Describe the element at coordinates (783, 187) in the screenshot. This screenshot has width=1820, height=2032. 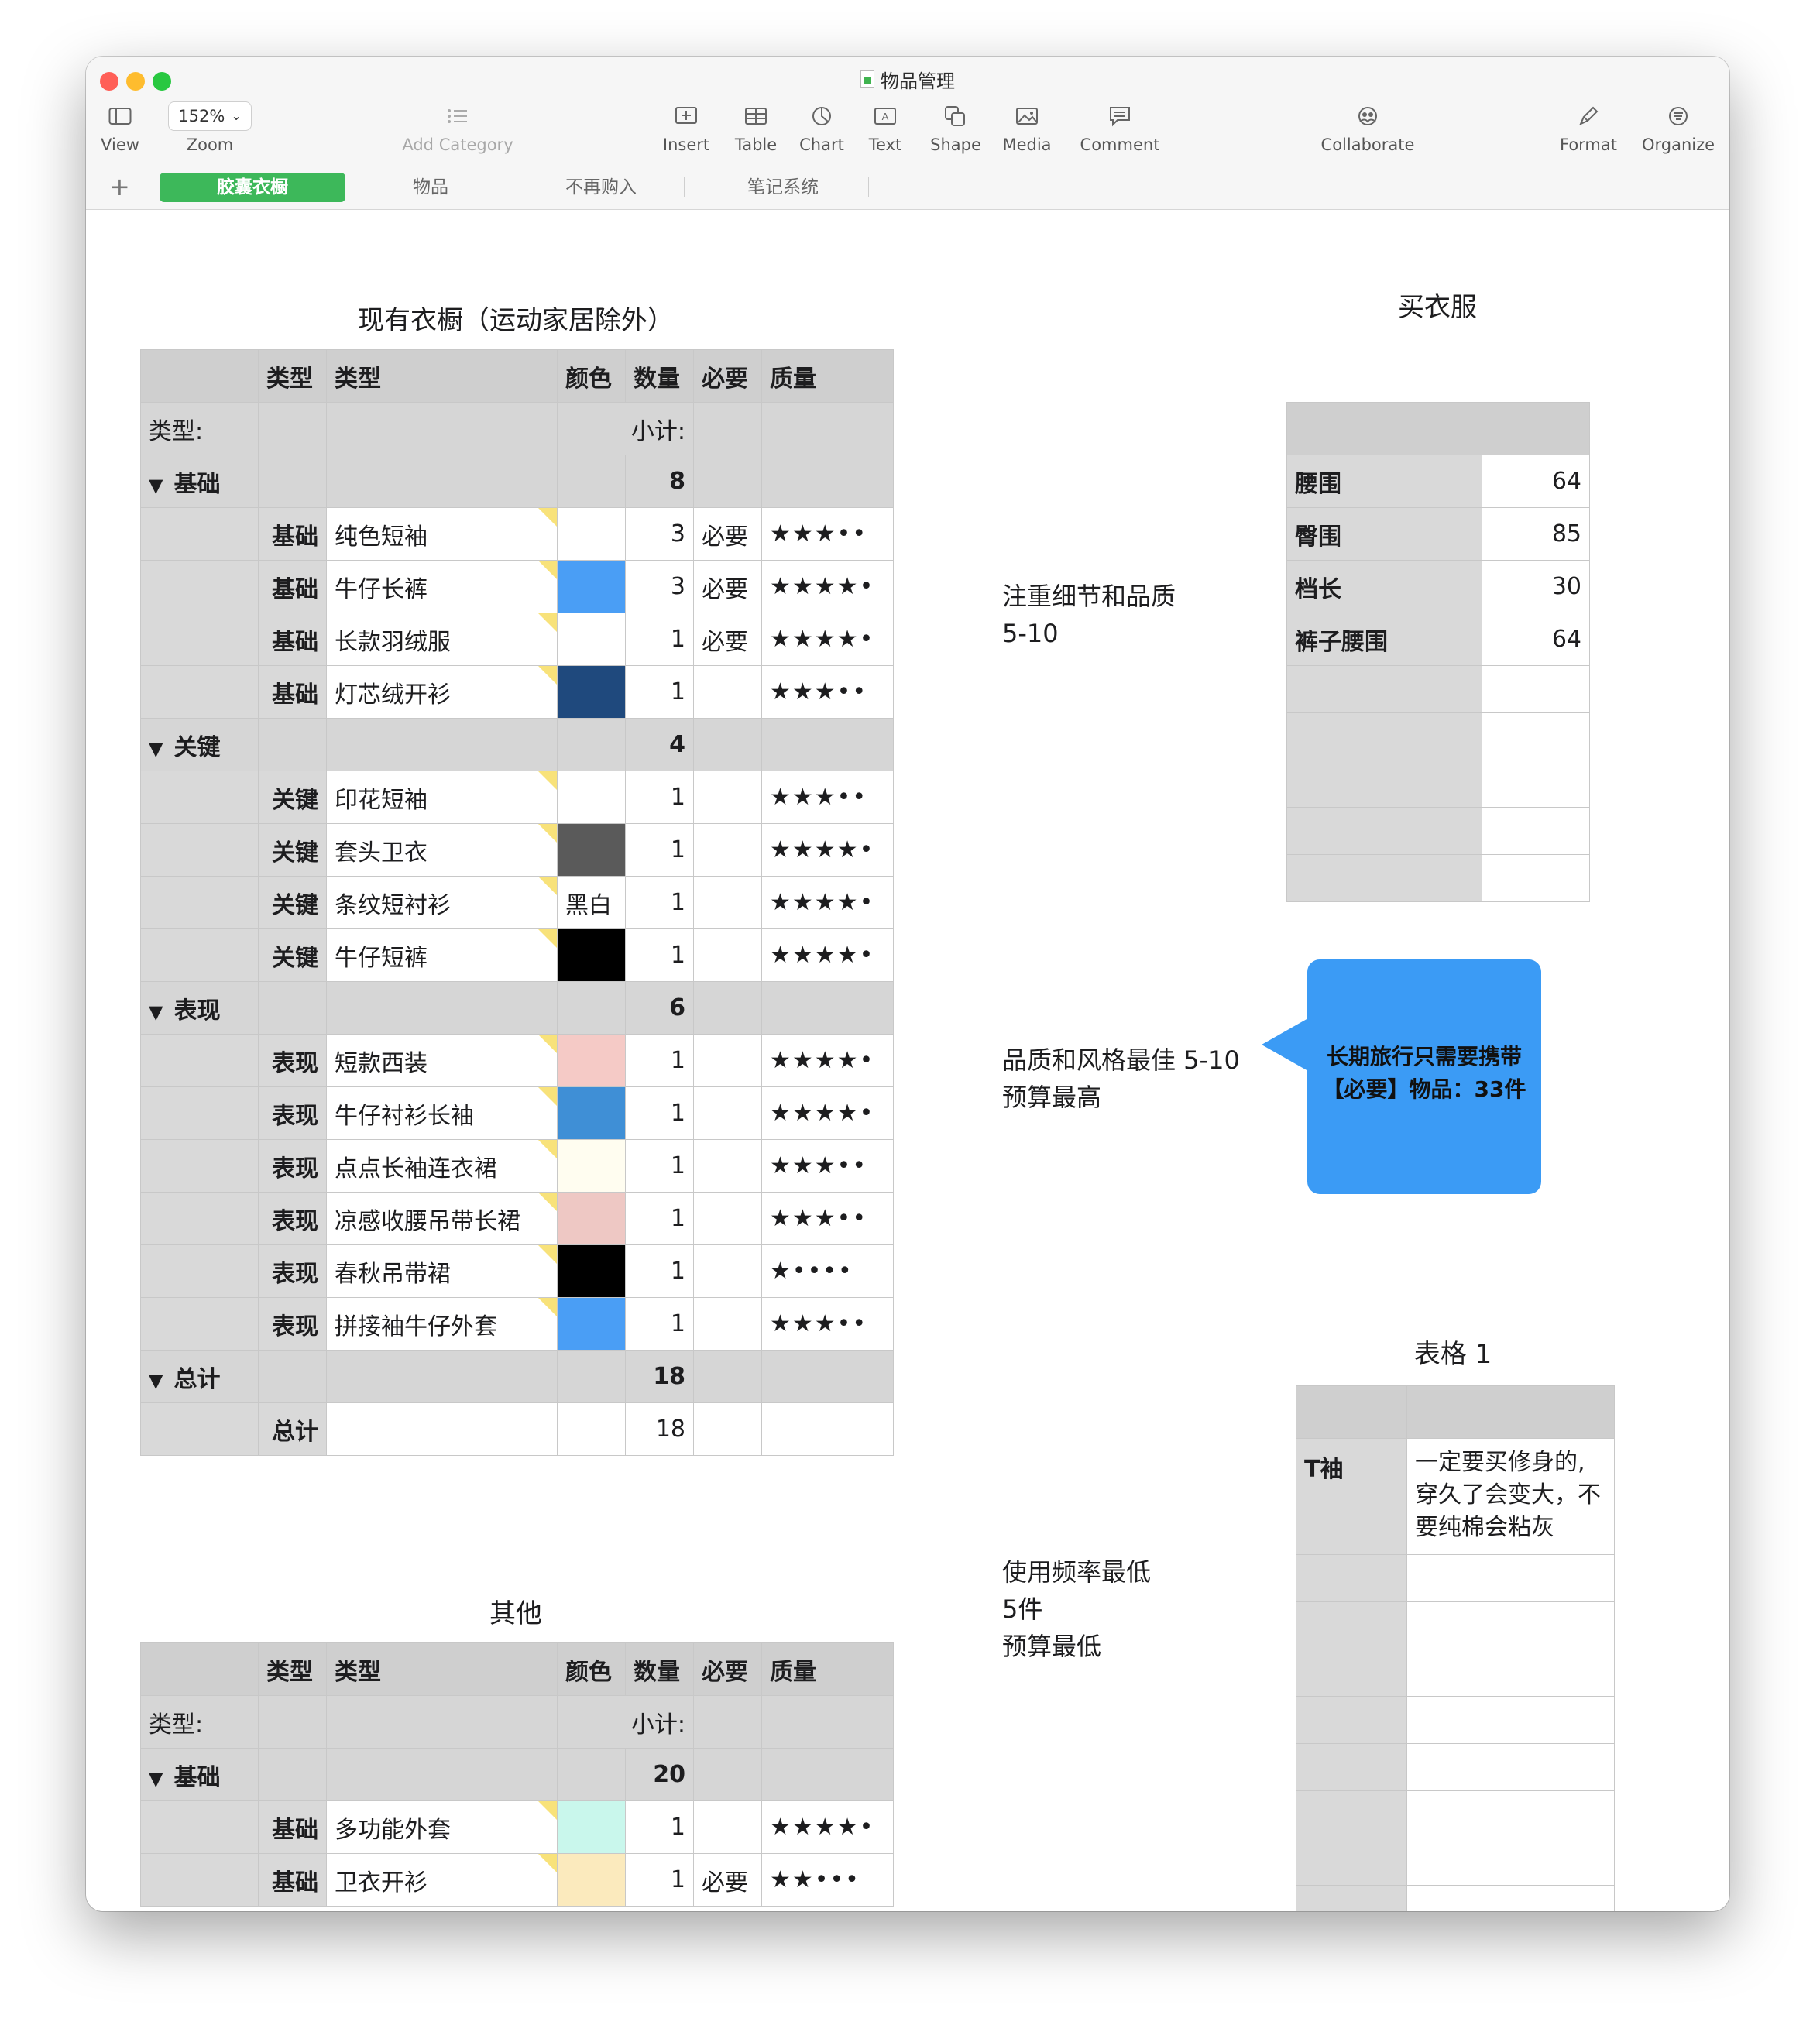
I see `tab-note-system: 笔记系统` at that location.